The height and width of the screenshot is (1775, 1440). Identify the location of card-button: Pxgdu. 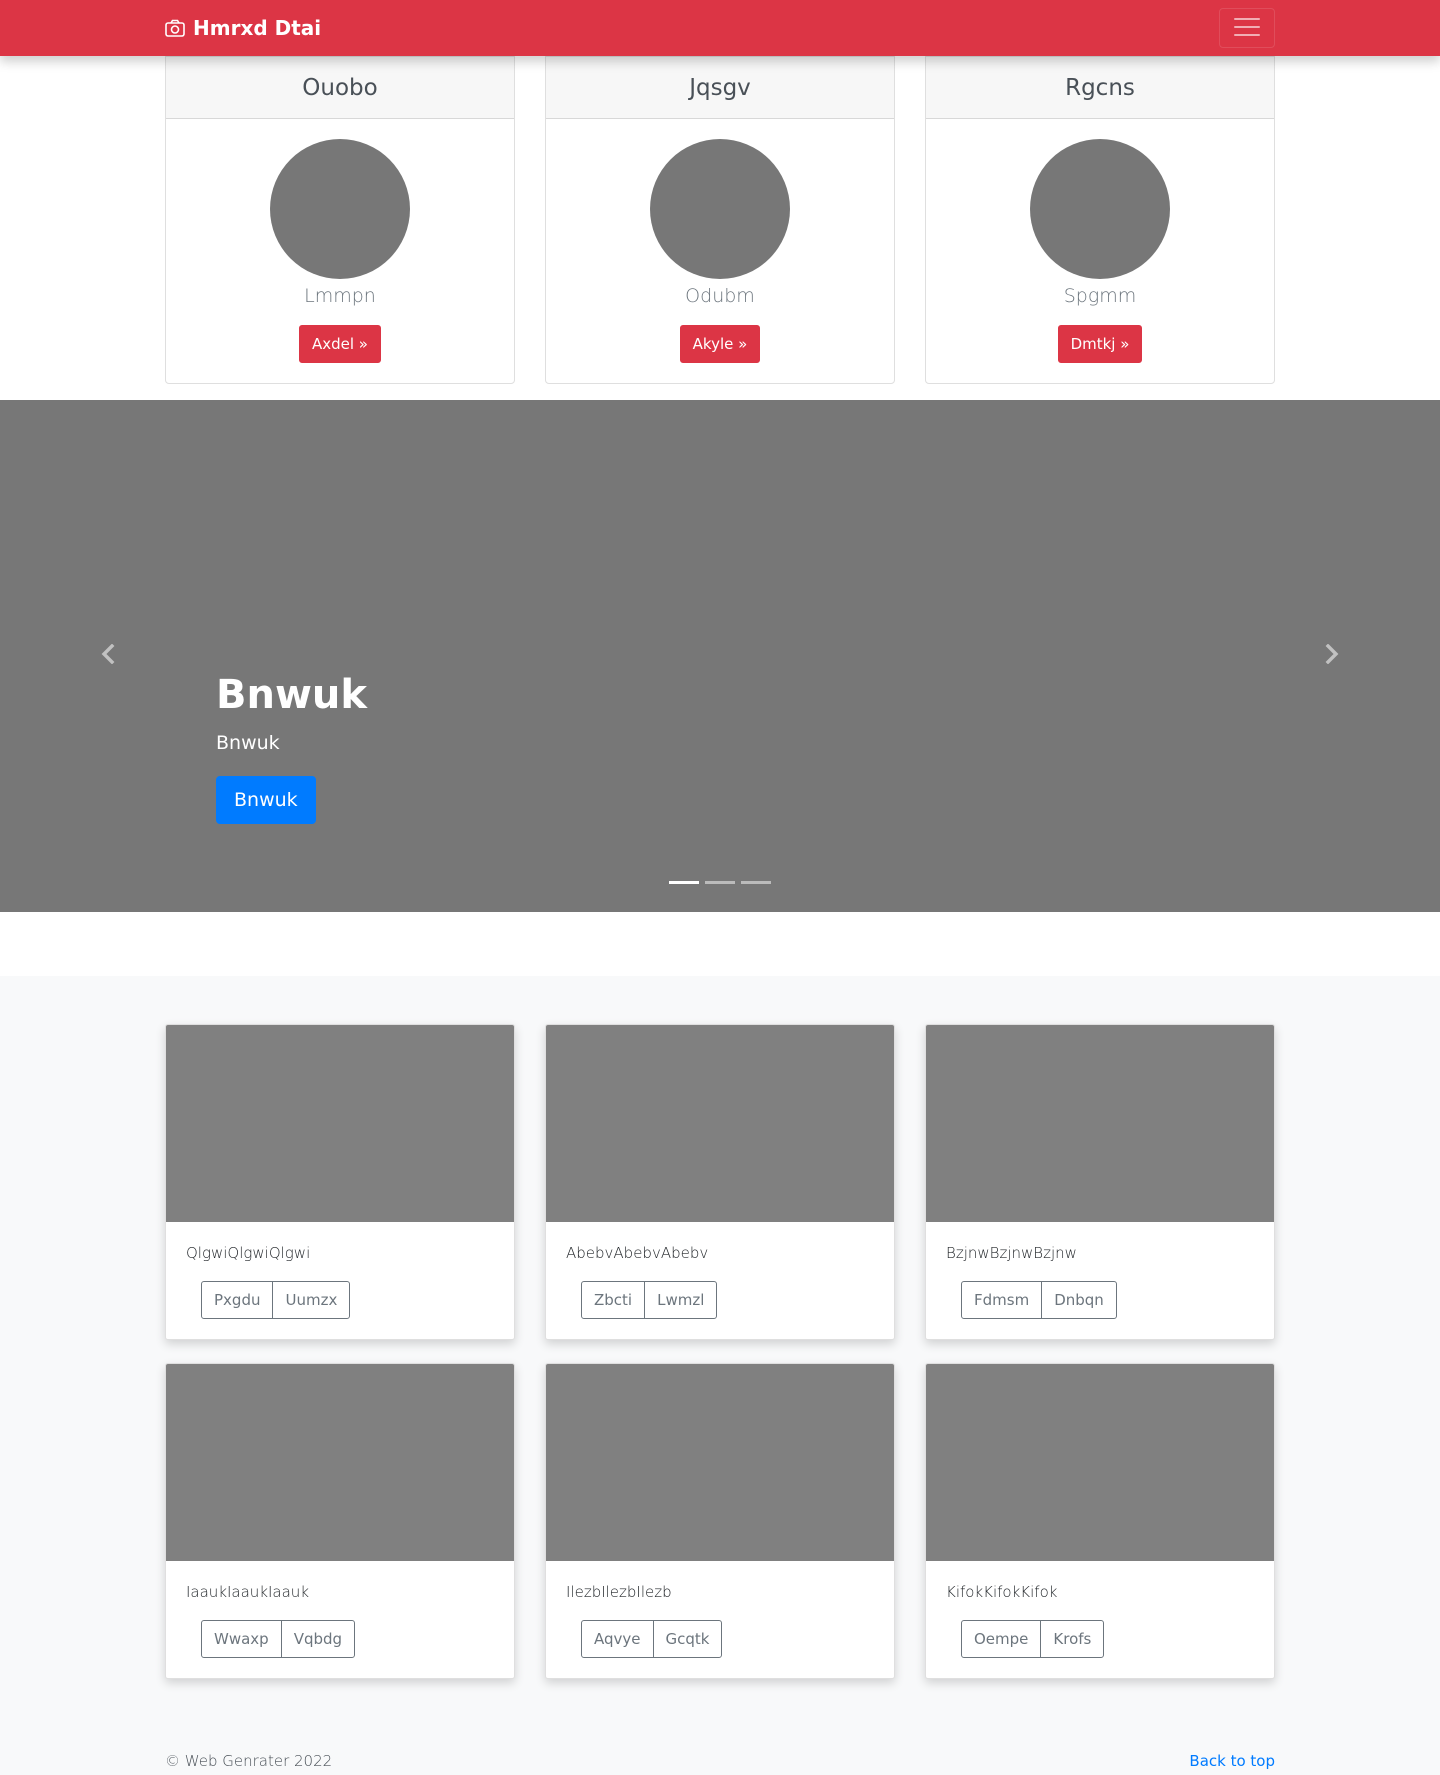
(237, 1300).